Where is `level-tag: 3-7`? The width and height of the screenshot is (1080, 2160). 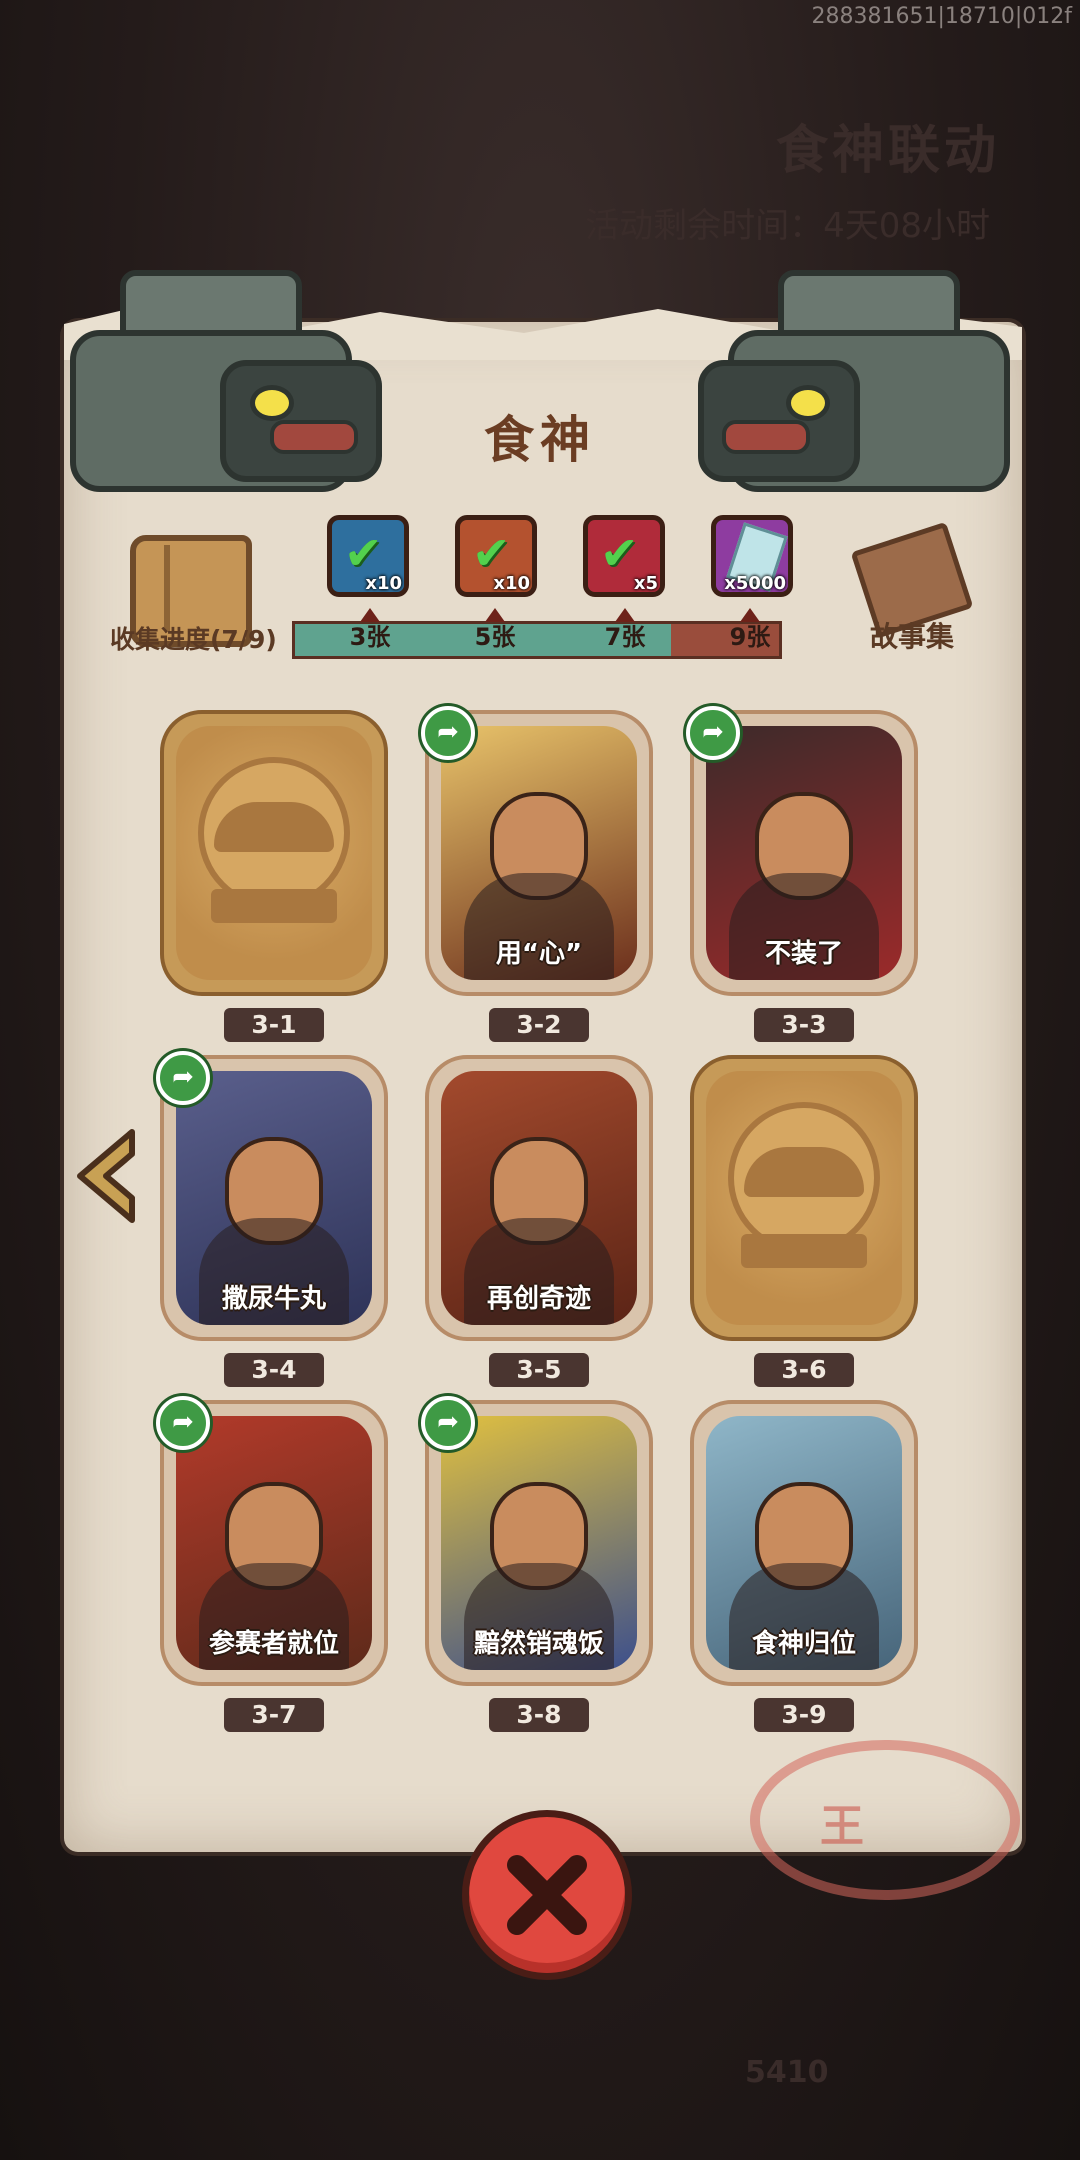
level-tag: 3-7 is located at coordinates (274, 1715).